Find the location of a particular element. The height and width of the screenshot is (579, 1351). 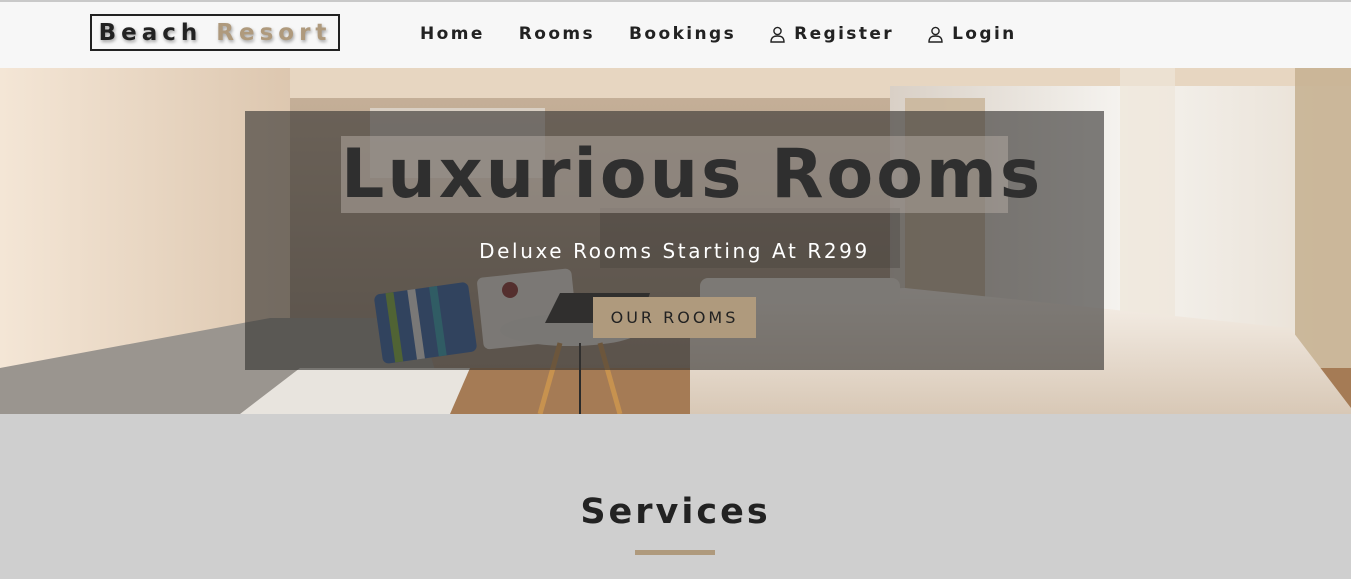

nav-link-home: Home is located at coordinates (452, 34).